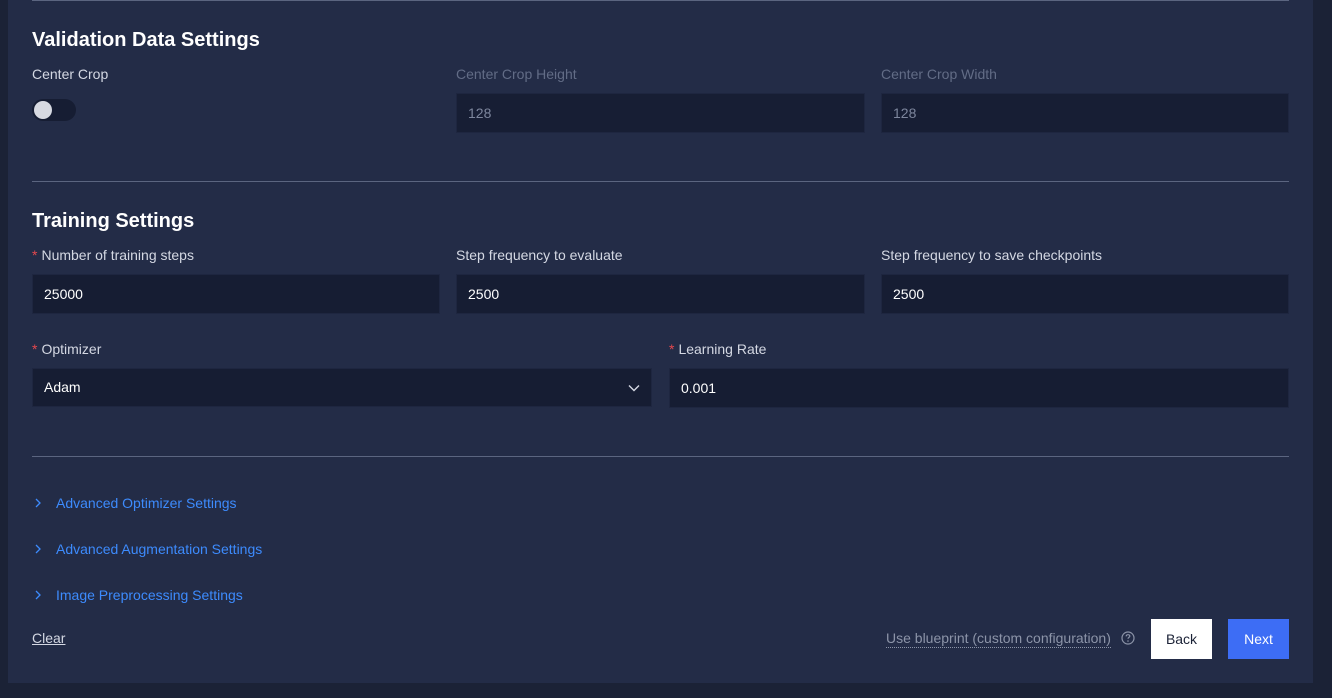 Image resolution: width=1332 pixels, height=698 pixels. What do you see at coordinates (113, 221) in the screenshot?
I see `training-section-title: Training Settings` at bounding box center [113, 221].